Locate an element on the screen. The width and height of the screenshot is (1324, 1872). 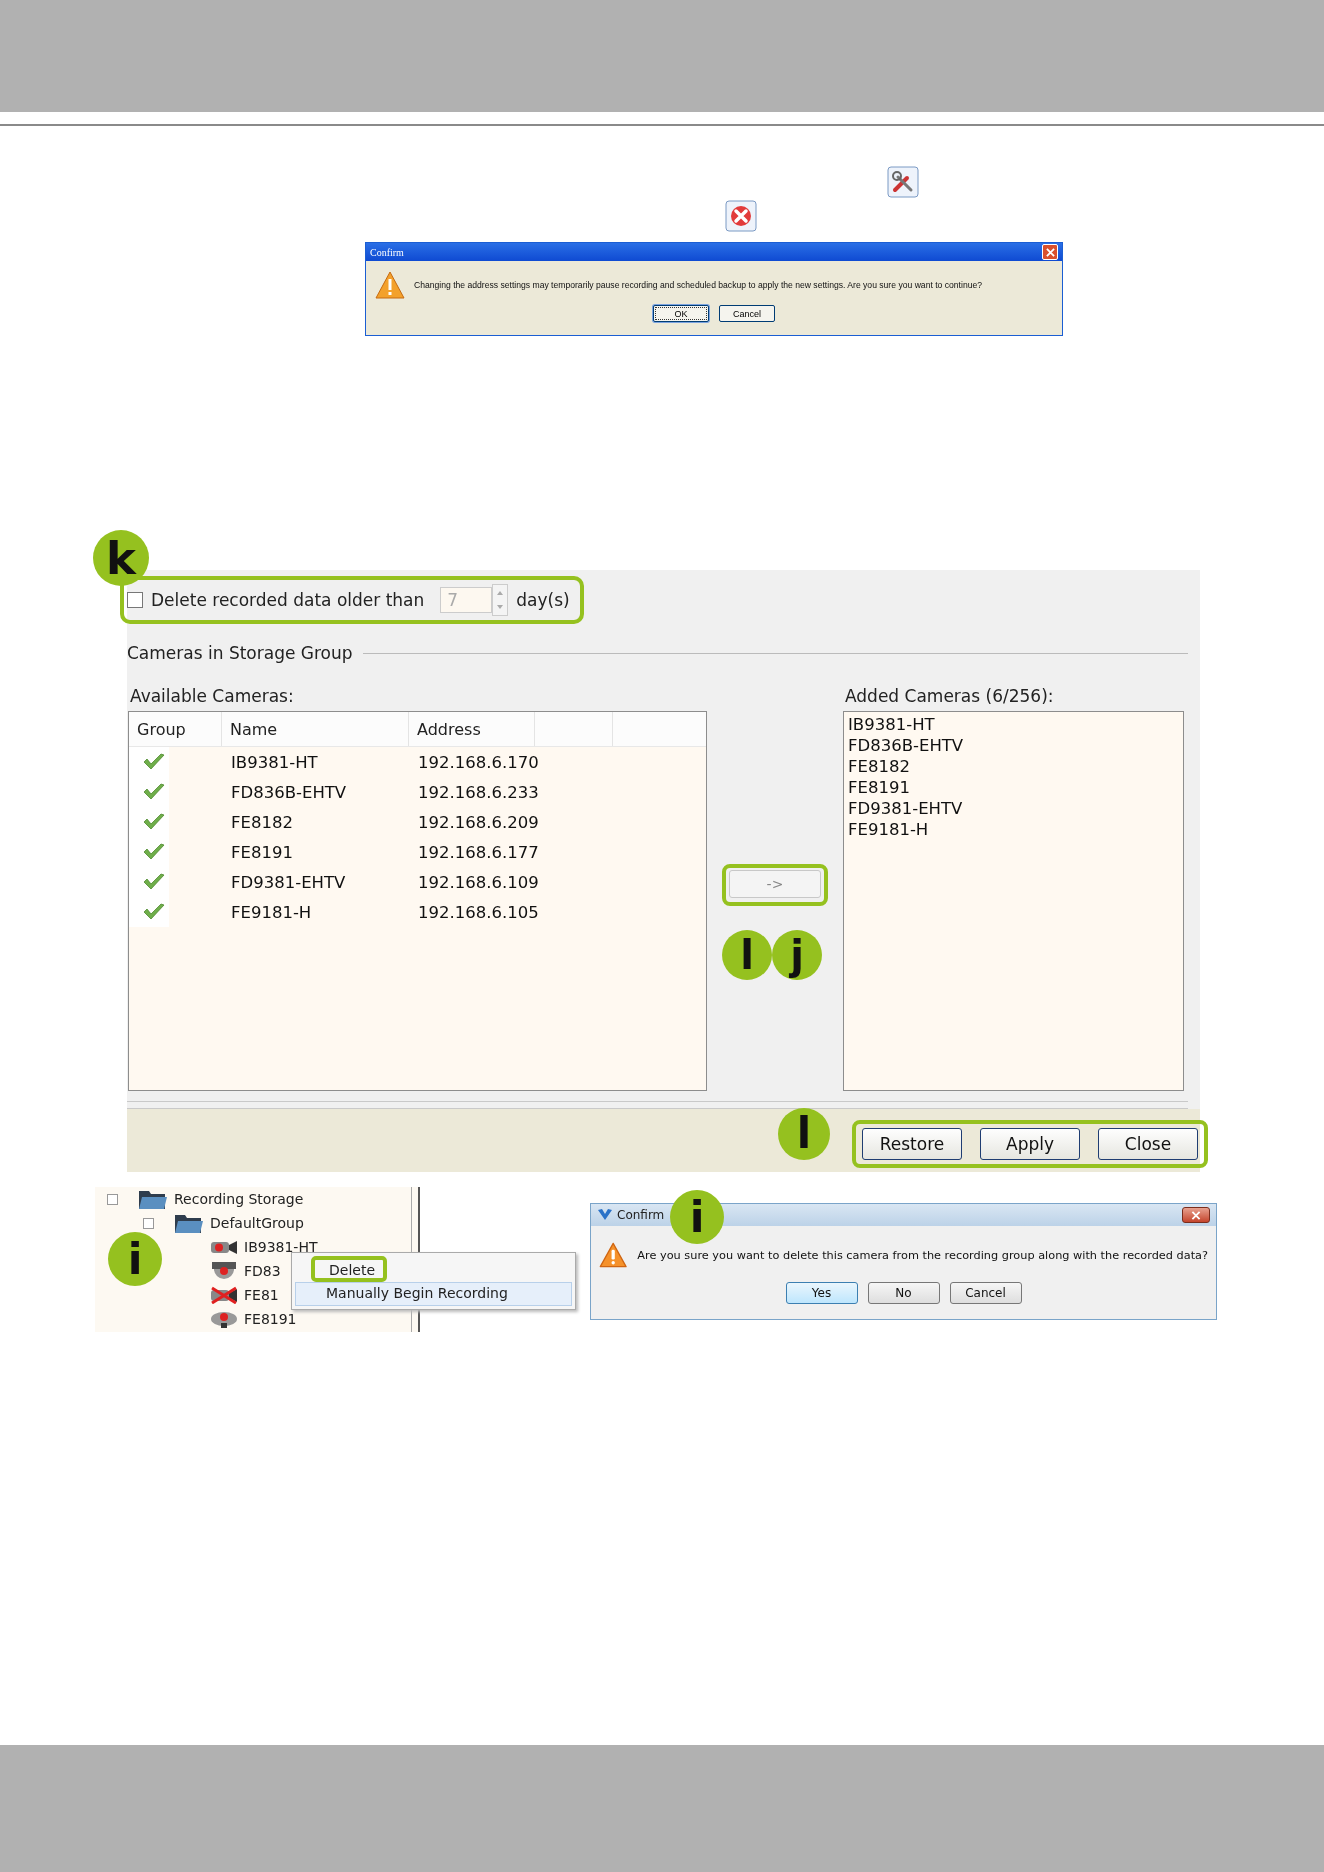
dialog-button: No is located at coordinates (903, 1293).